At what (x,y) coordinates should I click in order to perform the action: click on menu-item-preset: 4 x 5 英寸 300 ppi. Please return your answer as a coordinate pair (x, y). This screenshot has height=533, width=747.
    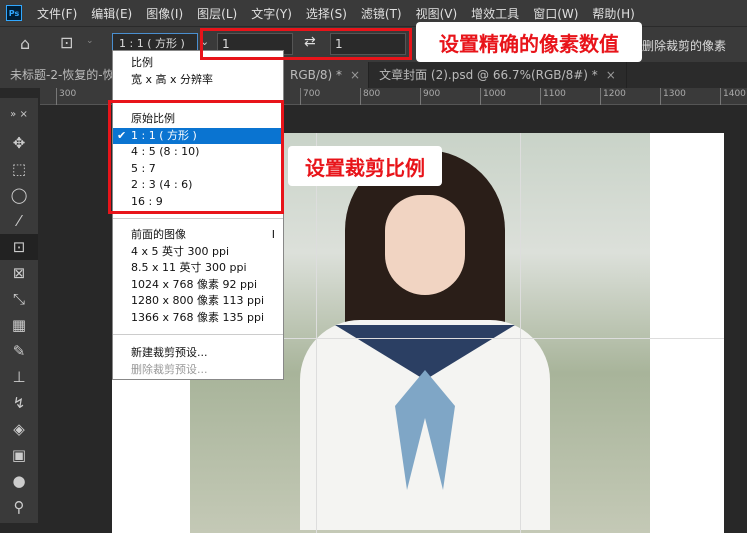
    Looking at the image, I should click on (198, 252).